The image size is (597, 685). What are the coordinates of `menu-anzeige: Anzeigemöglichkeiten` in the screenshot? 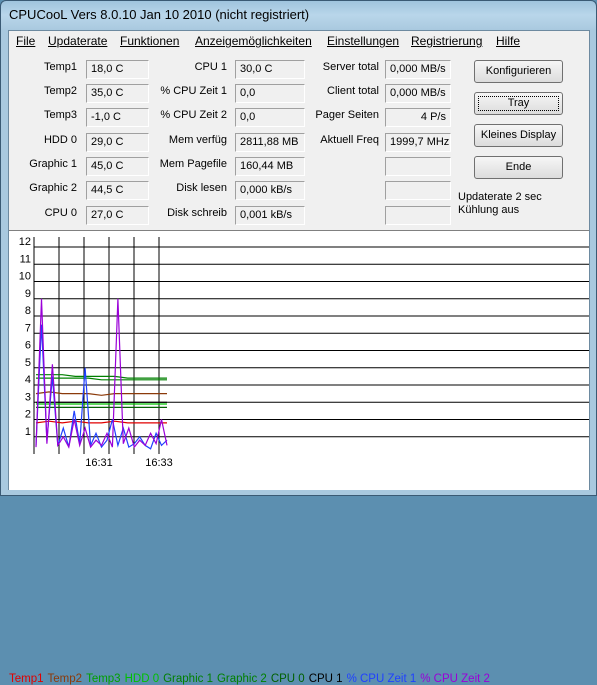 It's located at (253, 41).